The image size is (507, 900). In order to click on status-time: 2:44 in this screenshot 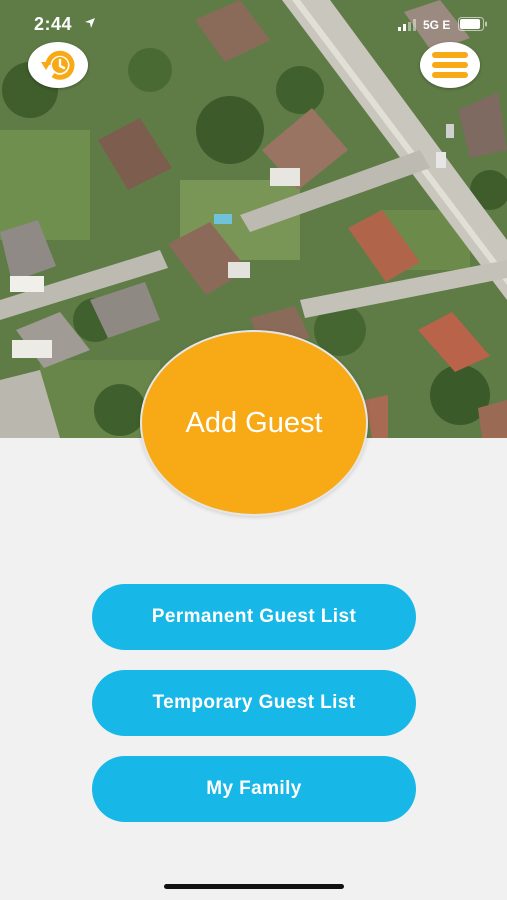, I will do `click(53, 24)`.